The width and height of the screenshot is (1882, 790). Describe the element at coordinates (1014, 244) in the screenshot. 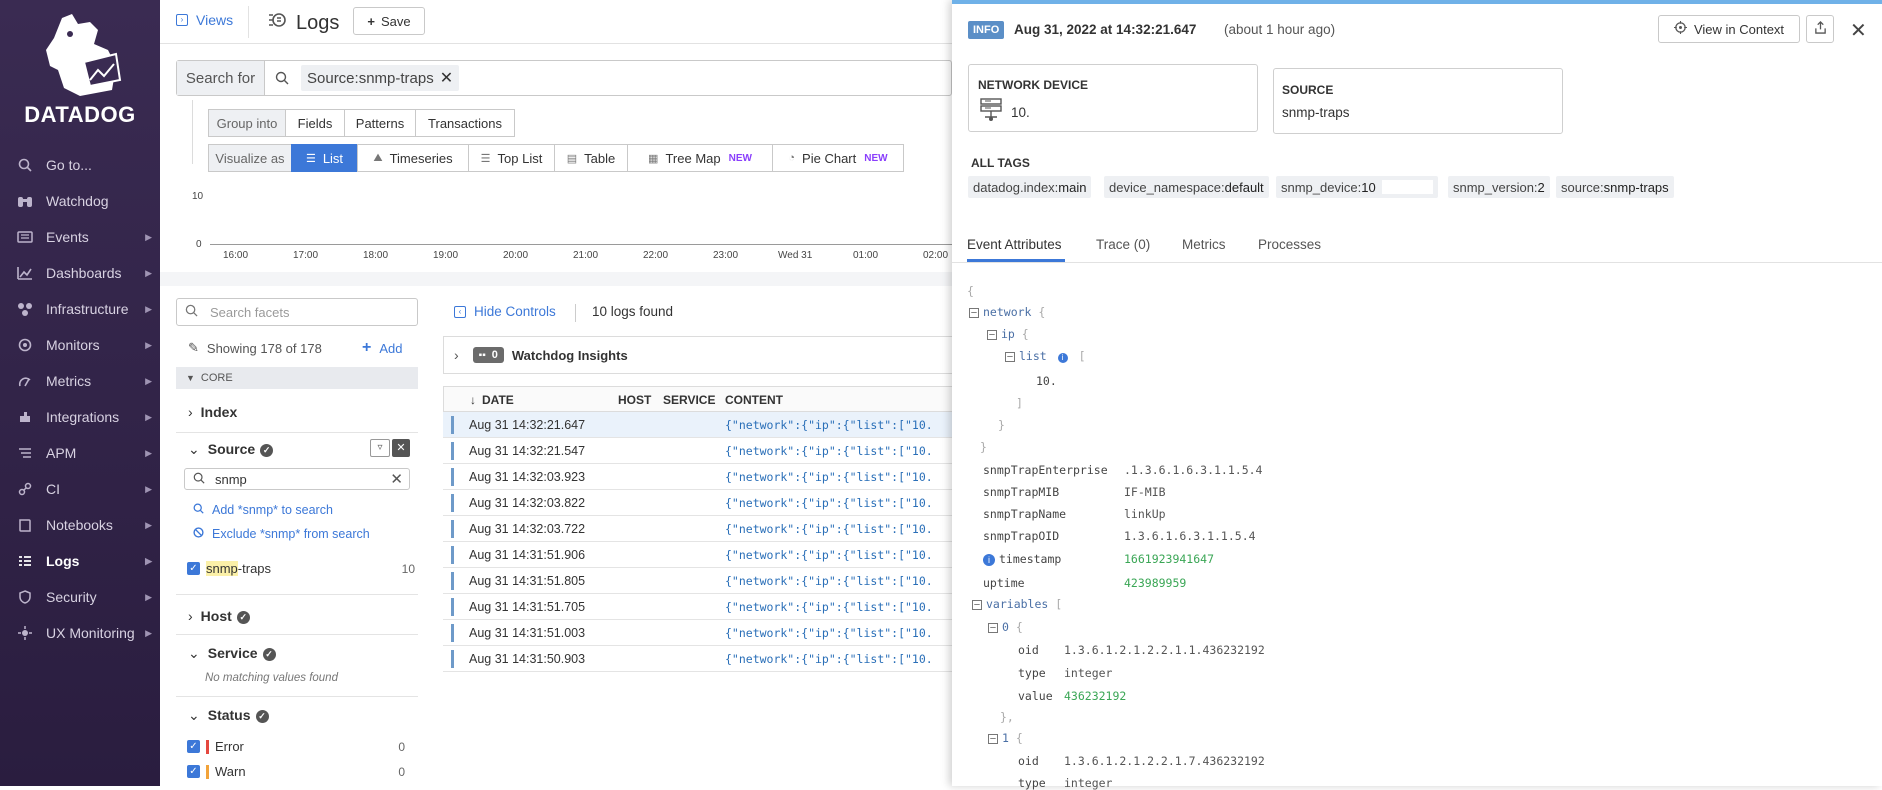

I see `tab-event-attributes: Event Attributes` at that location.